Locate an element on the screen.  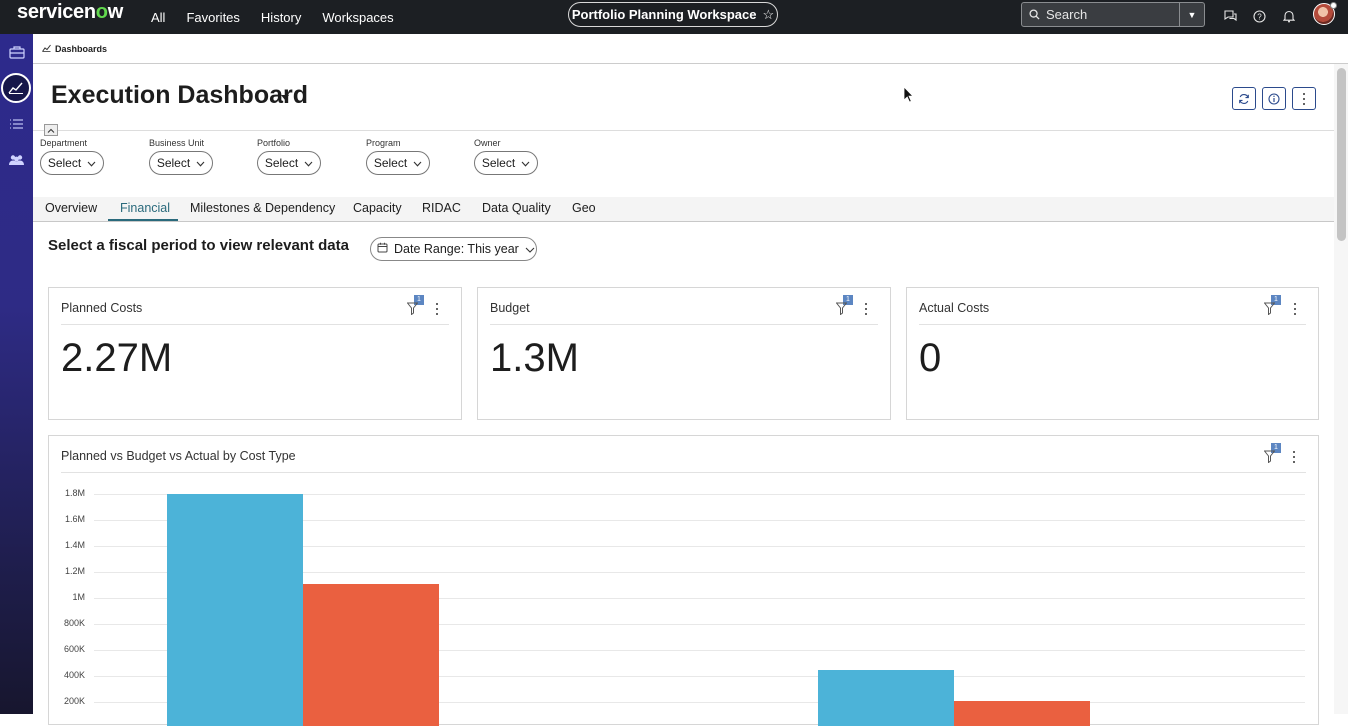
info-icon is located at coordinates (1274, 99).